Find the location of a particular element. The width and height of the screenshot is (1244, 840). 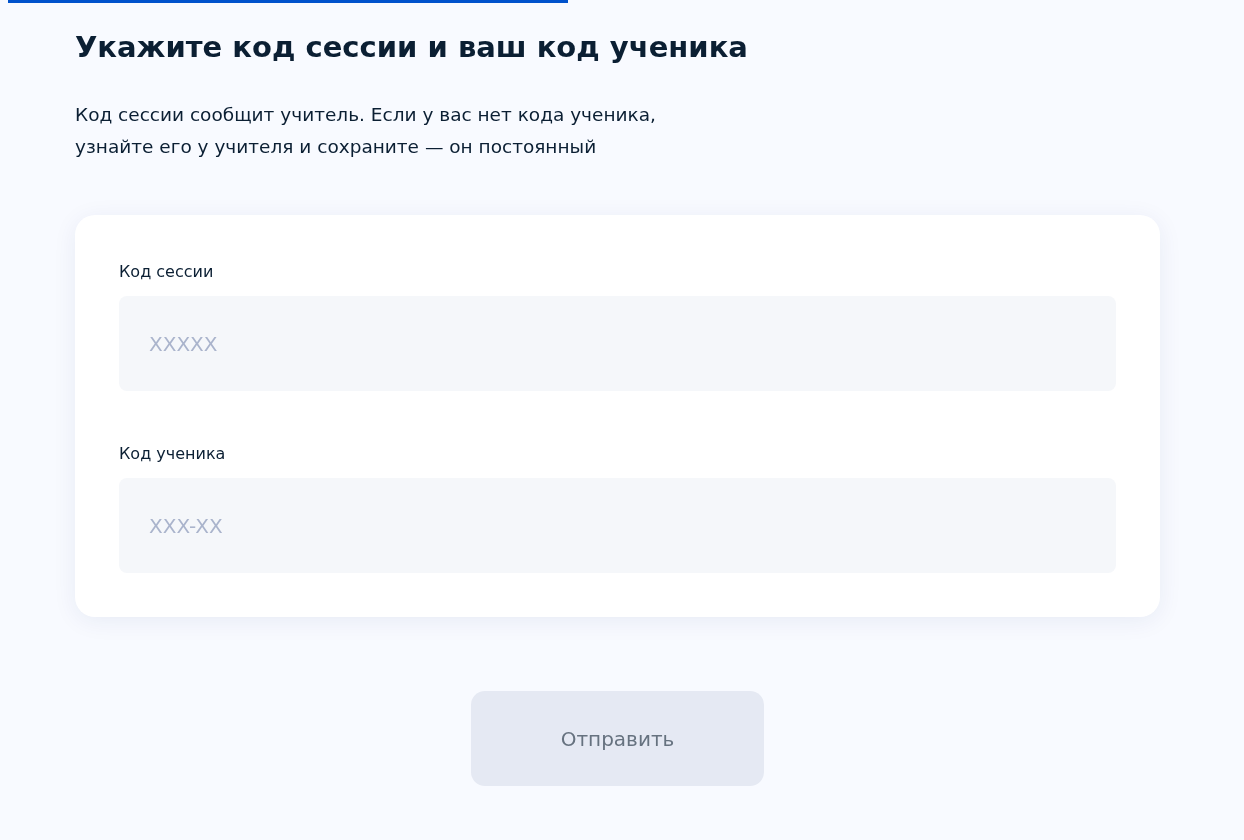

field-label: Код ученика is located at coordinates (173, 454).